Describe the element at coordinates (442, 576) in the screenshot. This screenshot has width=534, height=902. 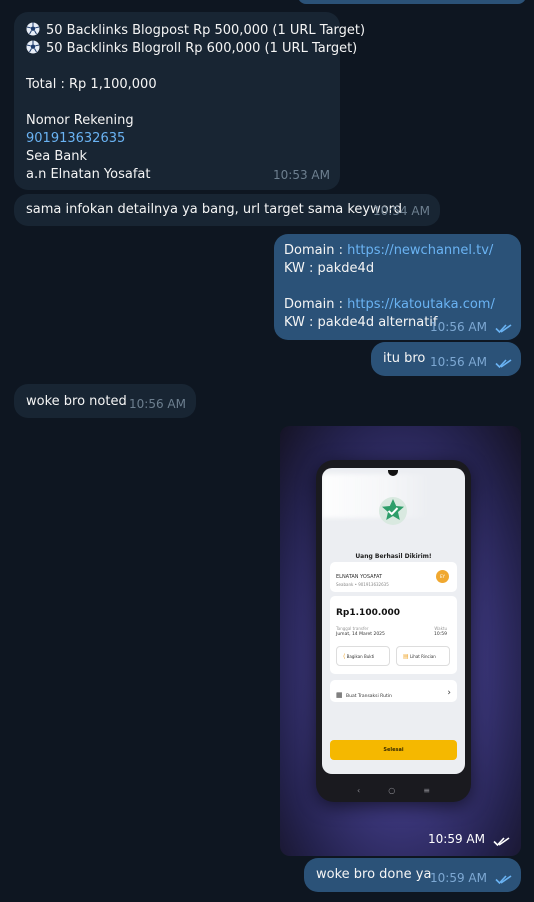
I see `avatar: EY` at that location.